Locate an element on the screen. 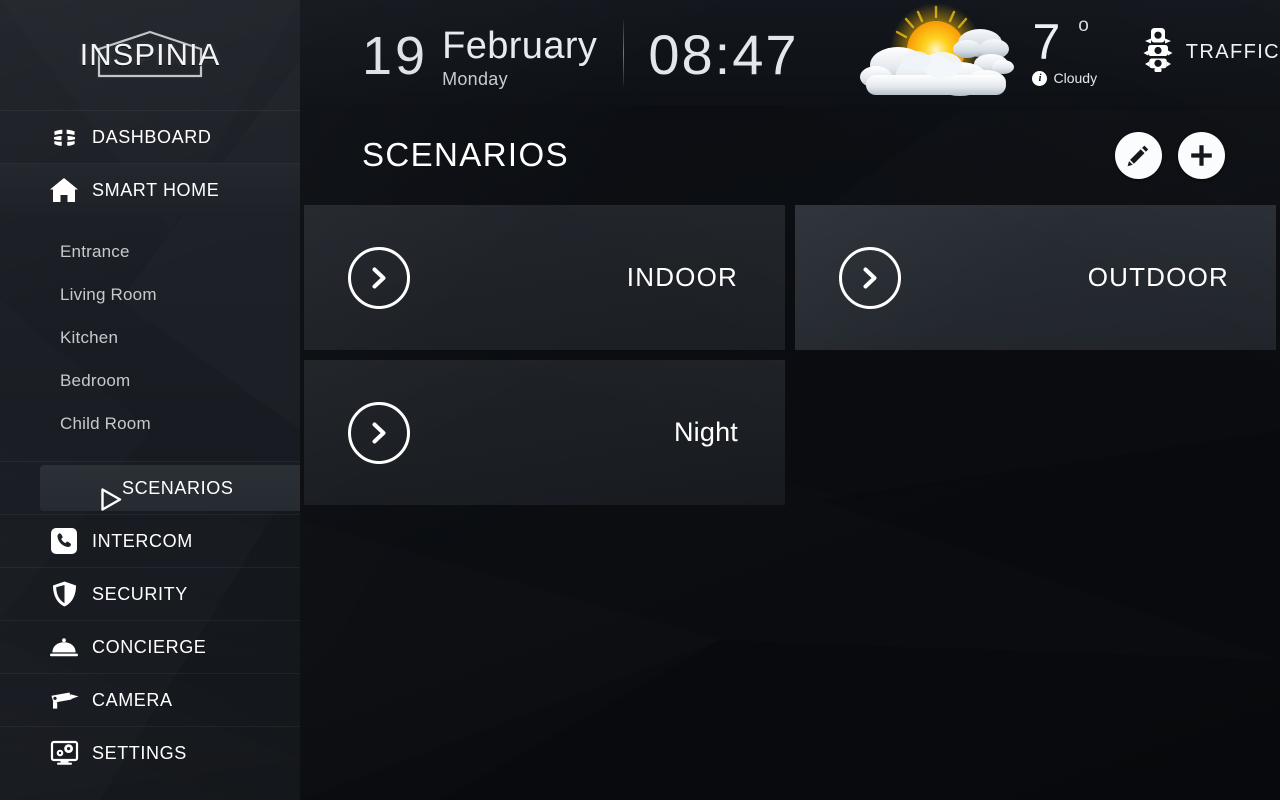 Image resolution: width=1280 pixels, height=800 pixels. sidebar-item-label: SETTINGS is located at coordinates (139, 752).